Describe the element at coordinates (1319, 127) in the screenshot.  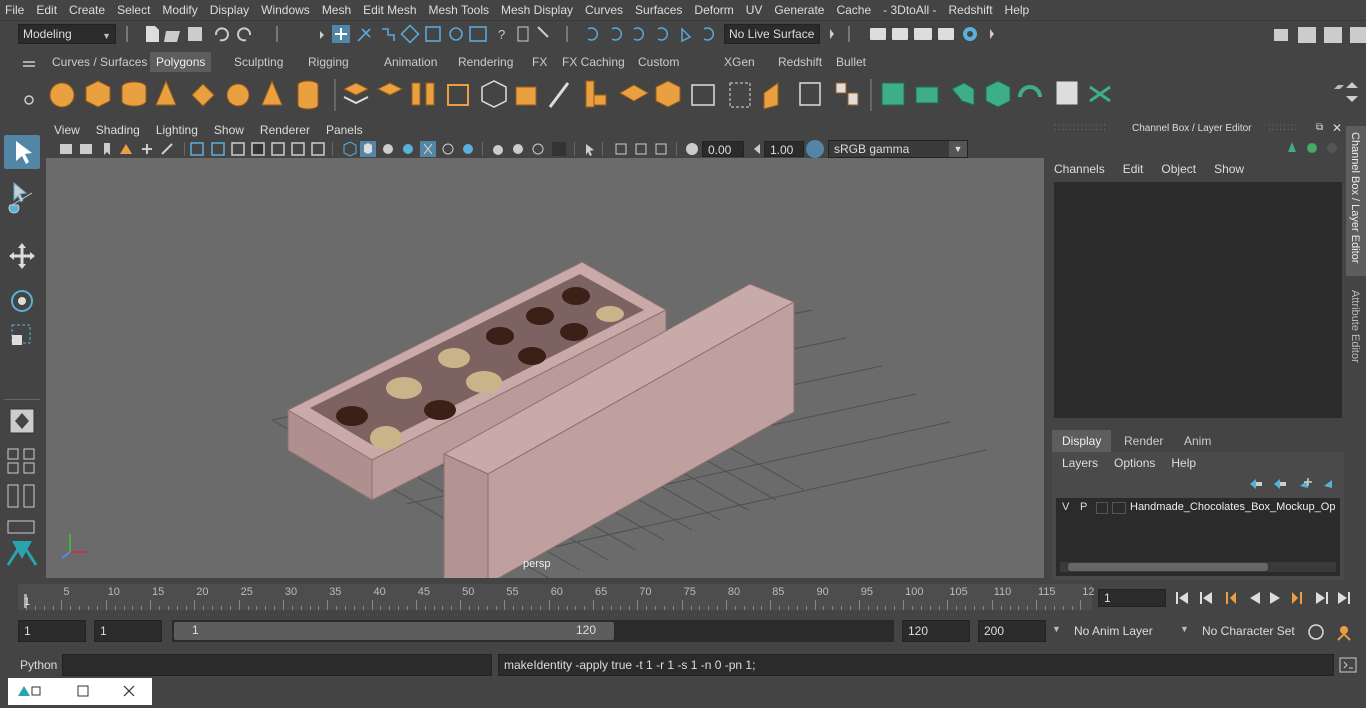
I see `float-icon: ⧉` at that location.